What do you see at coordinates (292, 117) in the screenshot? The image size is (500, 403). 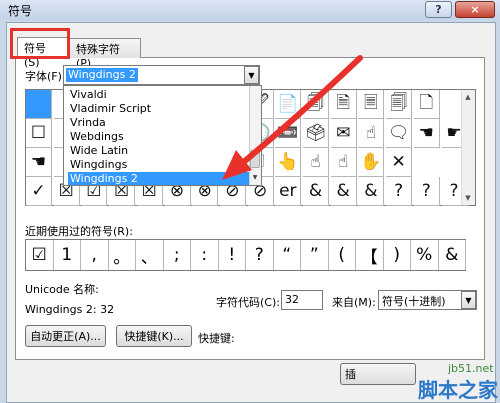 I see `annotation-arrow-icon` at bounding box center [292, 117].